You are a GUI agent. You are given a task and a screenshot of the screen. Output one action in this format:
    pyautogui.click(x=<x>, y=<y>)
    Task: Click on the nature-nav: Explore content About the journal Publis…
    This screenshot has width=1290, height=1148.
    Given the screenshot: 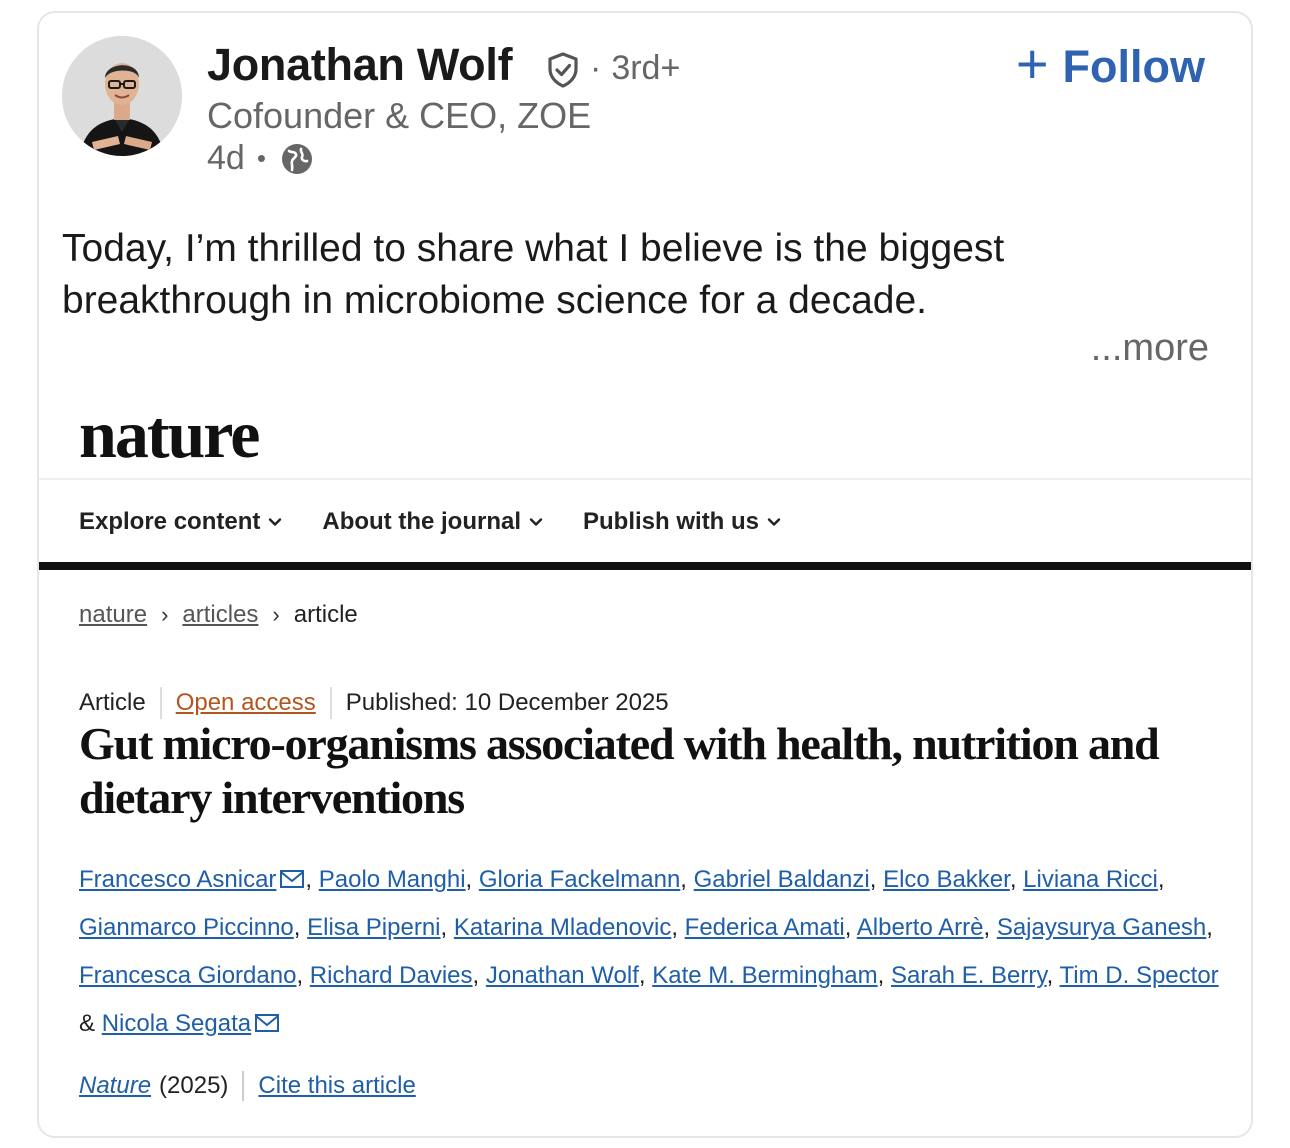 What is the action you would take?
    pyautogui.click(x=450, y=522)
    